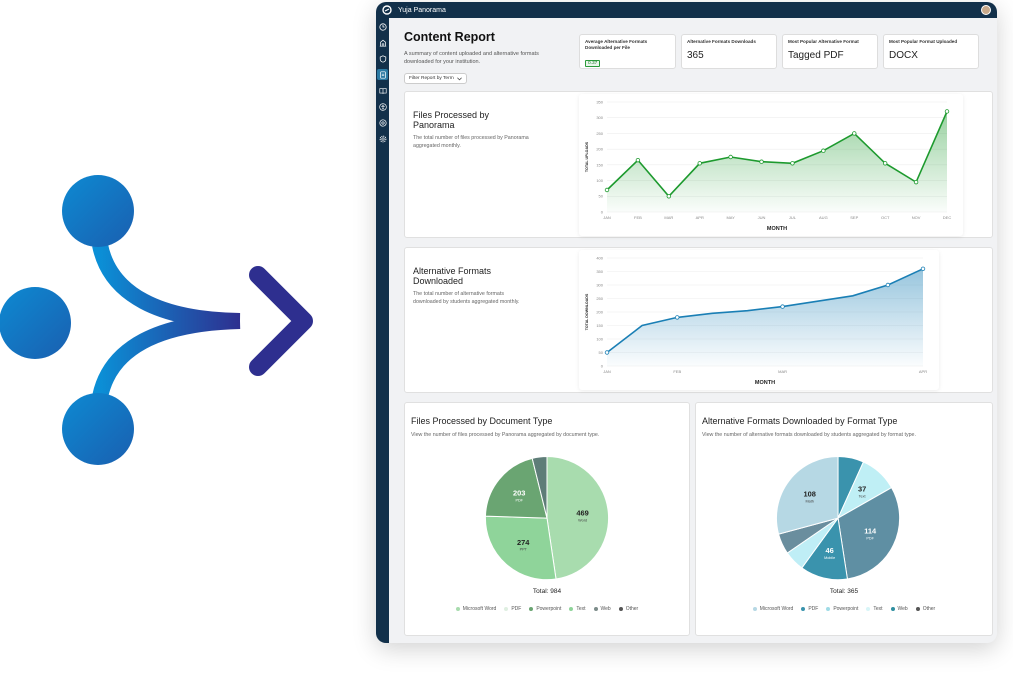 This screenshot has height=675, width=1013. I want to click on kpi-label: Most Popular Alternative Format, so click(823, 41).